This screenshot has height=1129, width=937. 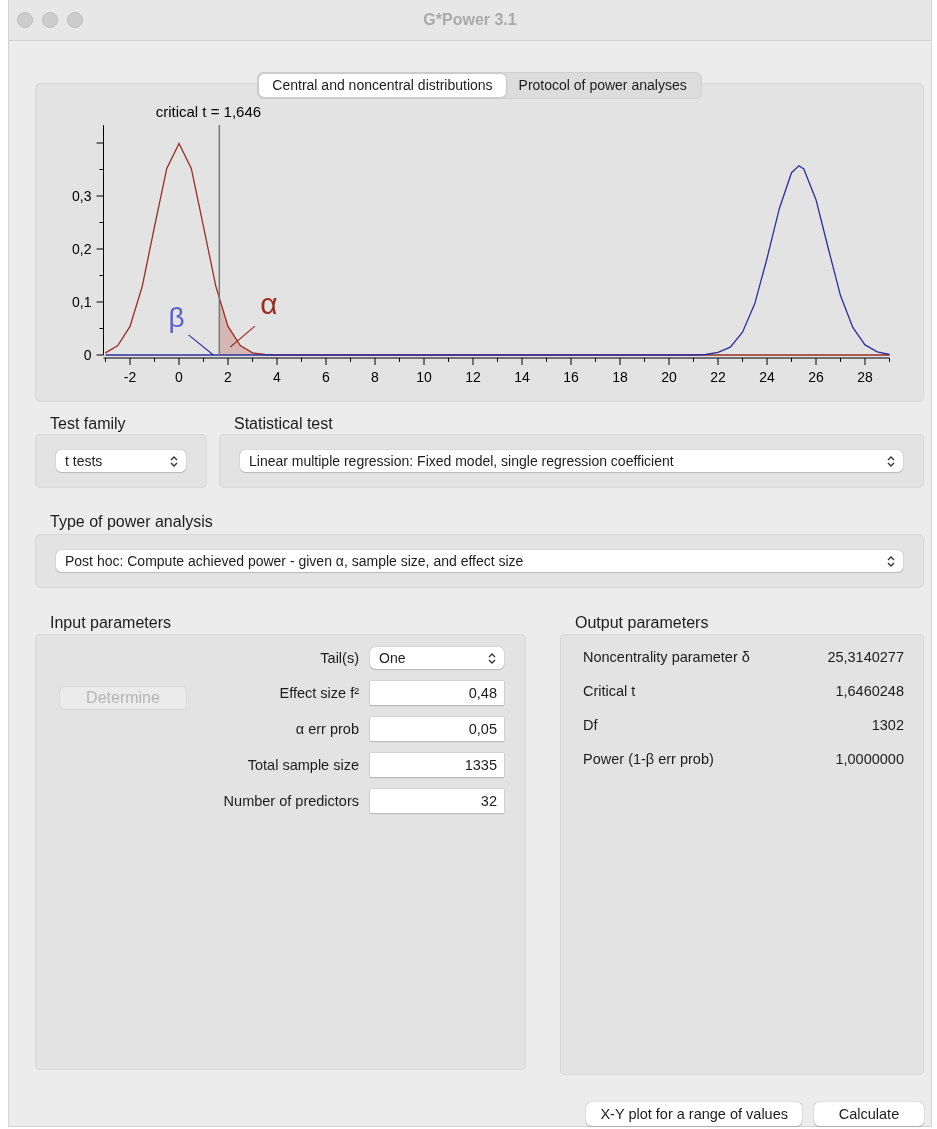 What do you see at coordinates (437, 693) in the screenshot?
I see `input-field: 0,48` at bounding box center [437, 693].